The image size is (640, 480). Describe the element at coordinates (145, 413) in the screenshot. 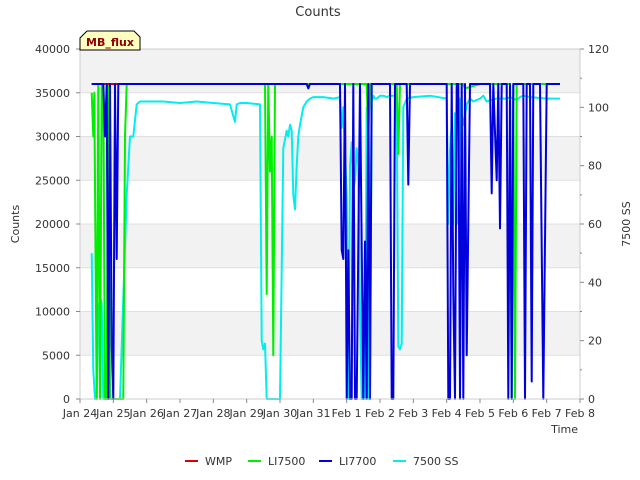

I see `x-tick-label: Jan 26` at that location.